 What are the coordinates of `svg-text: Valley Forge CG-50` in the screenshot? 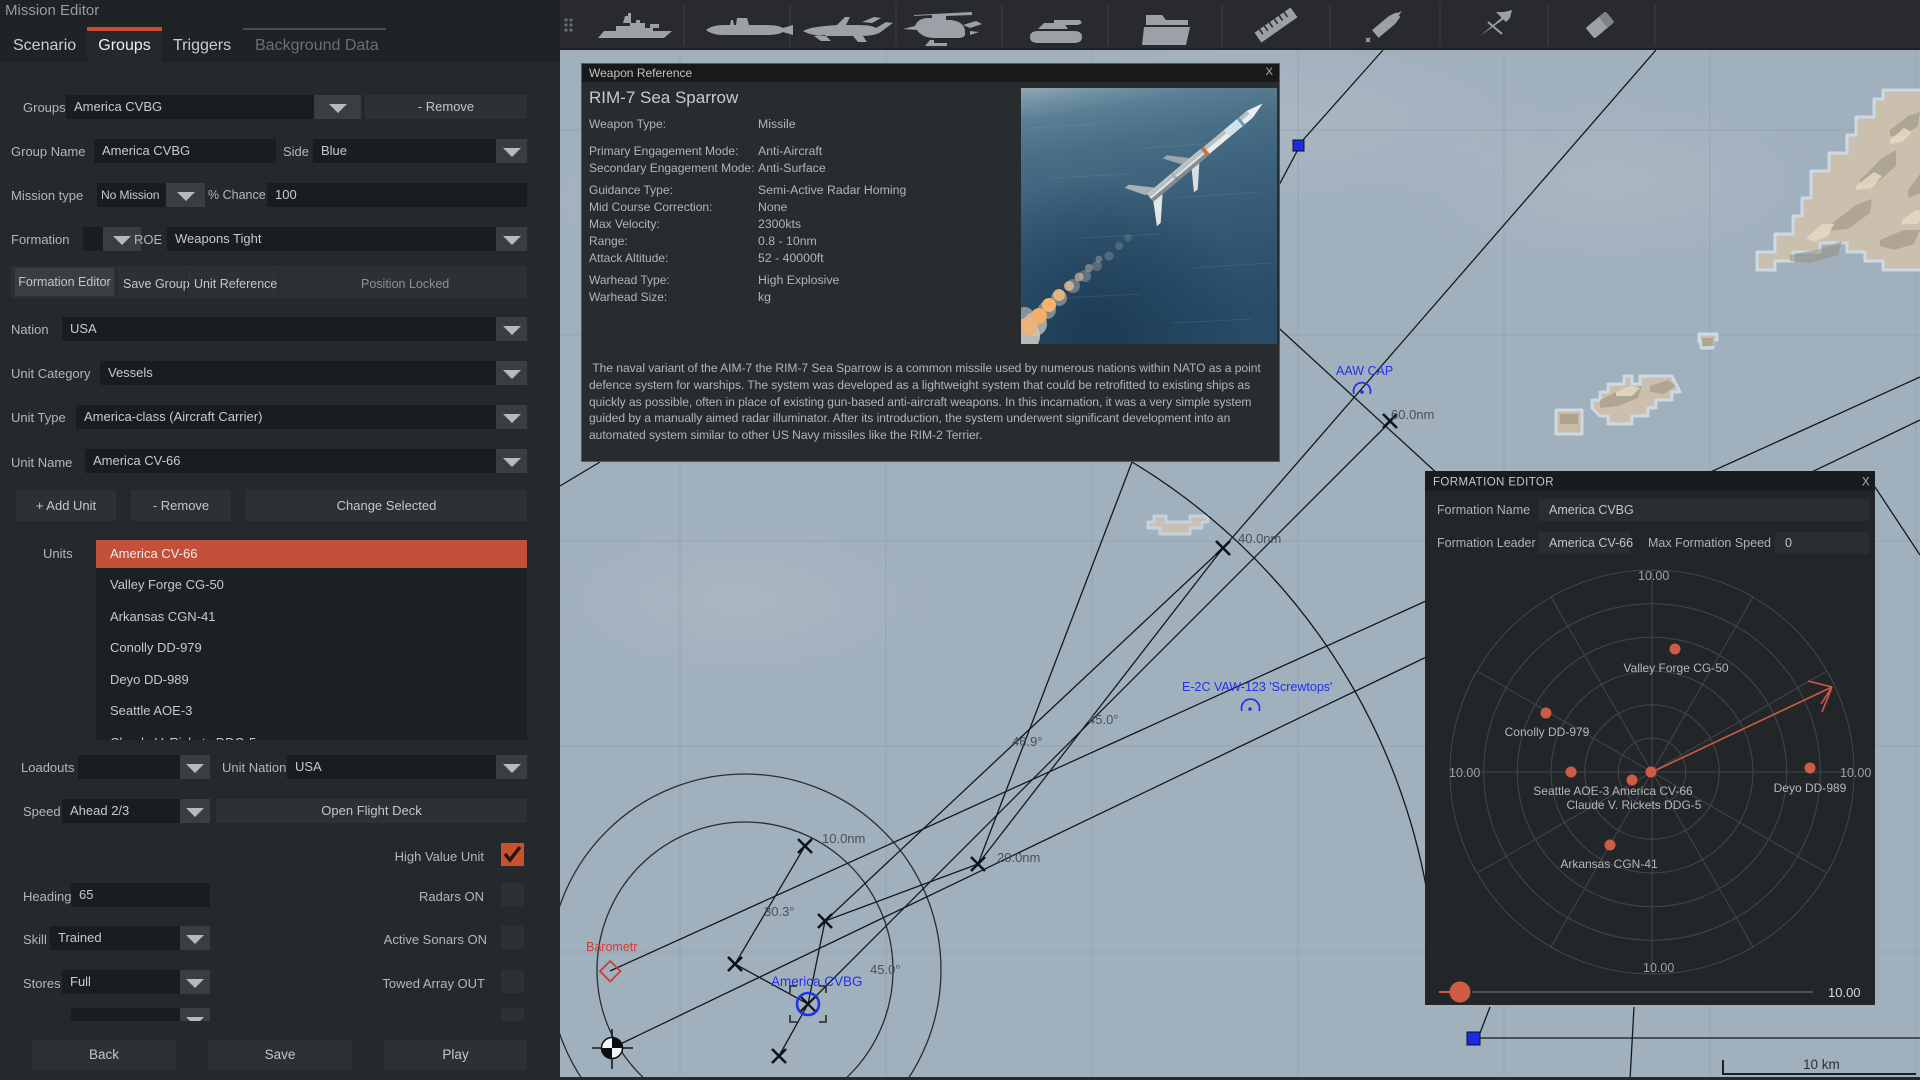 It's located at (1675, 668).